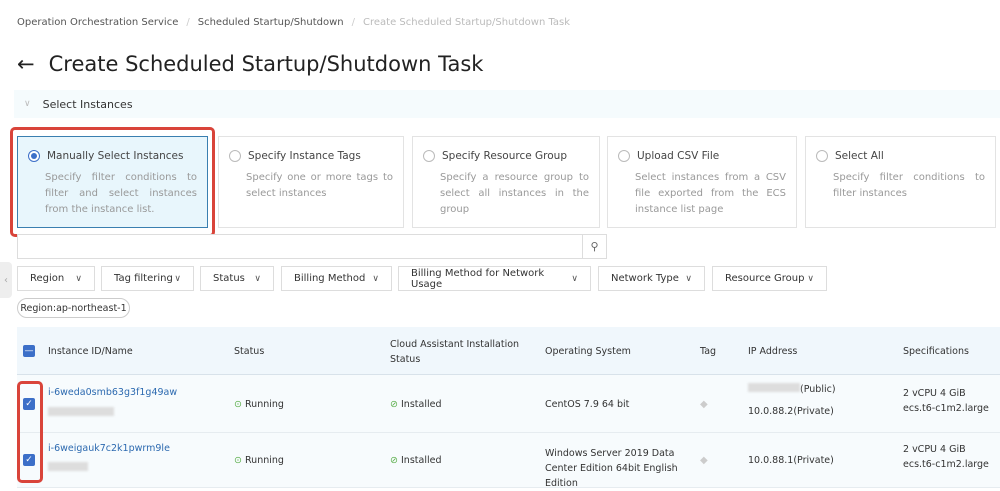 This screenshot has height=491, width=1000. What do you see at coordinates (112, 392) in the screenshot?
I see `instance-id-link: i-6weda0smb63g3f1g49aw` at bounding box center [112, 392].